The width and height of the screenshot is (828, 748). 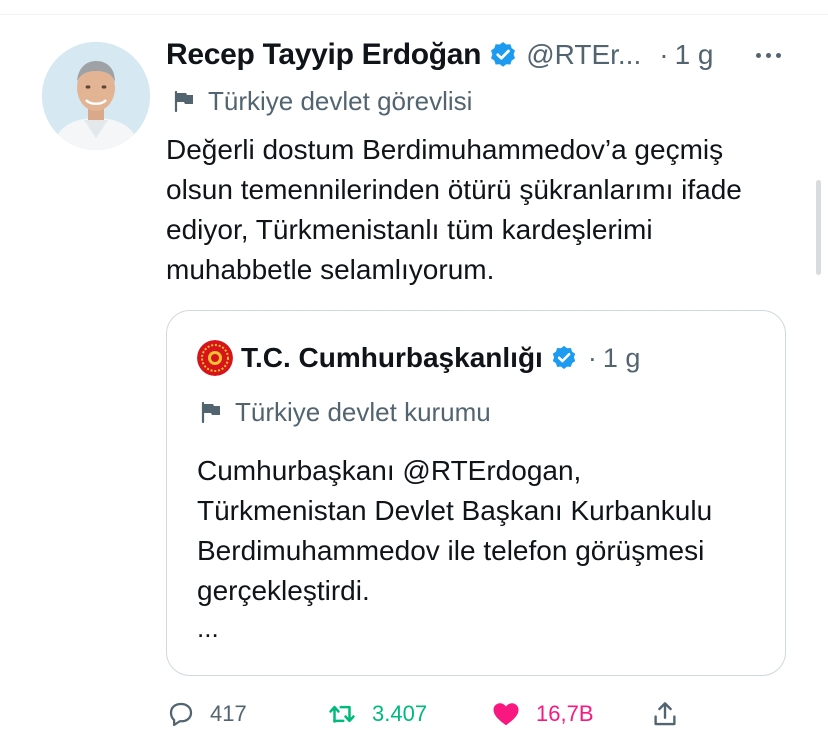 I want to click on profile-photo, so click(x=96, y=96).